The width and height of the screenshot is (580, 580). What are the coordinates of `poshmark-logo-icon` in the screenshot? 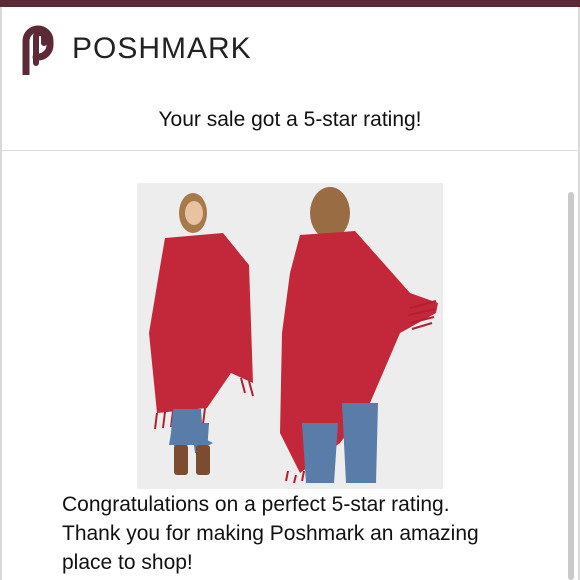 It's located at (38, 50).